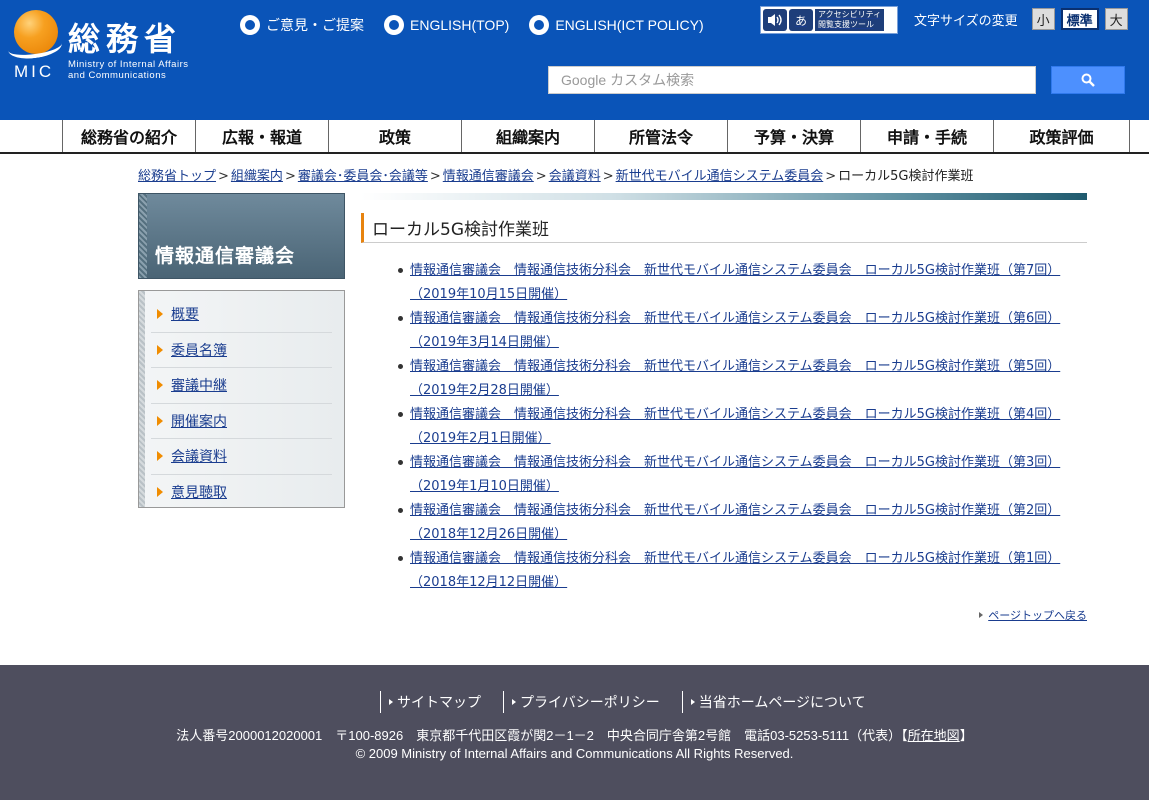 The width and height of the screenshot is (1149, 800). I want to click on toplink-opinion: ご意見・ご提案, so click(302, 25).